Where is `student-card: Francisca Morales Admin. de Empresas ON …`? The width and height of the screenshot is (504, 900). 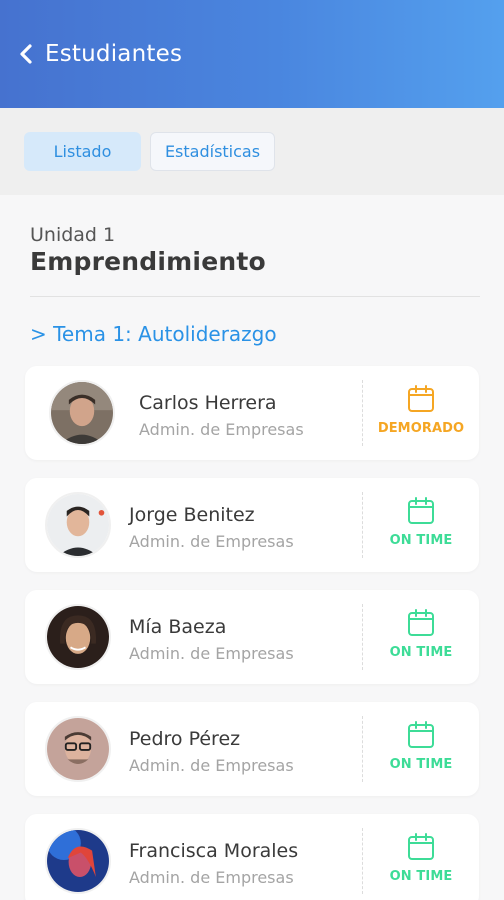 student-card: Francisca Morales Admin. de Empresas ON … is located at coordinates (252, 857).